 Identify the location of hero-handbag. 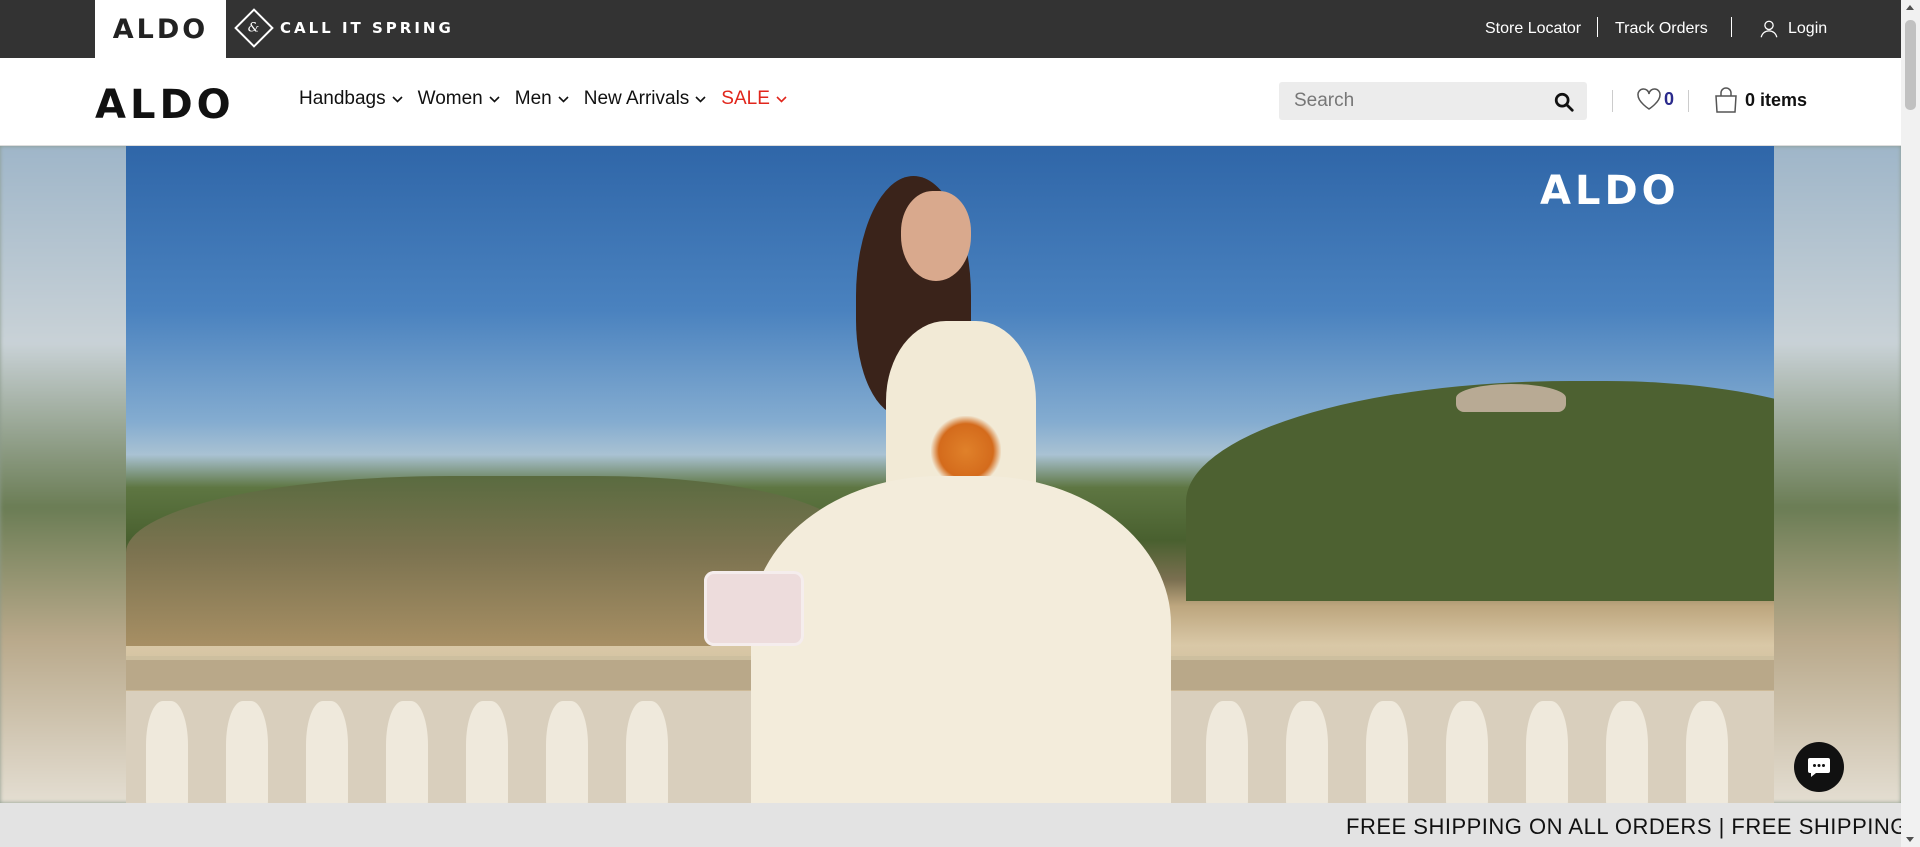
(754, 608).